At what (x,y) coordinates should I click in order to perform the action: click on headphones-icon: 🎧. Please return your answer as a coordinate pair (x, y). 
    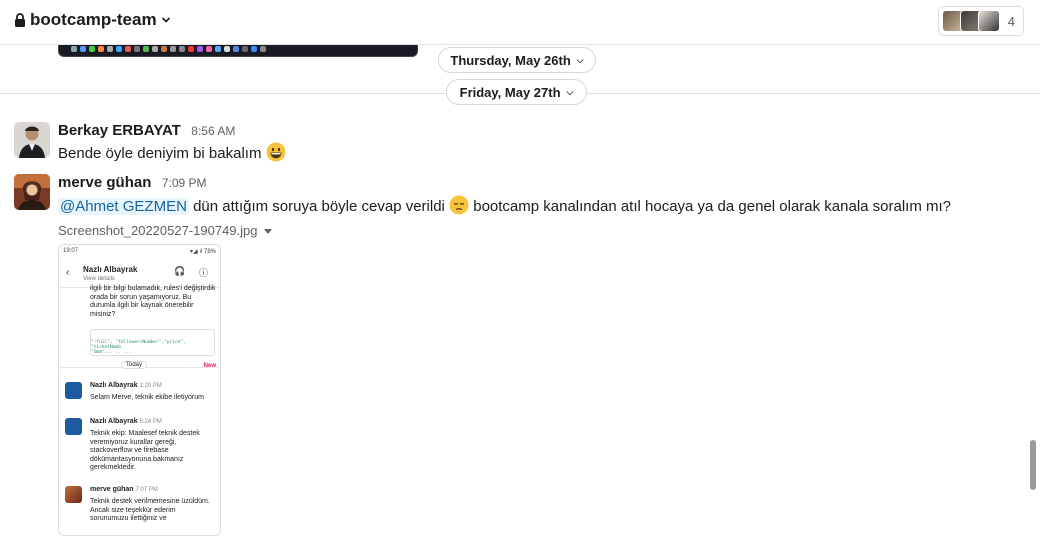
    Looking at the image, I should click on (180, 271).